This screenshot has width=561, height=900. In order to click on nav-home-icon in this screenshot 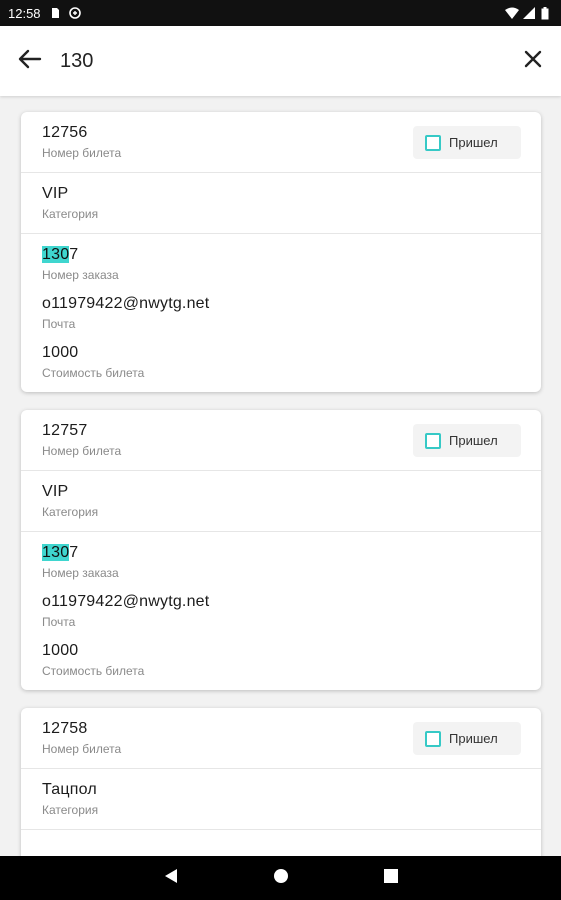, I will do `click(281, 878)`.